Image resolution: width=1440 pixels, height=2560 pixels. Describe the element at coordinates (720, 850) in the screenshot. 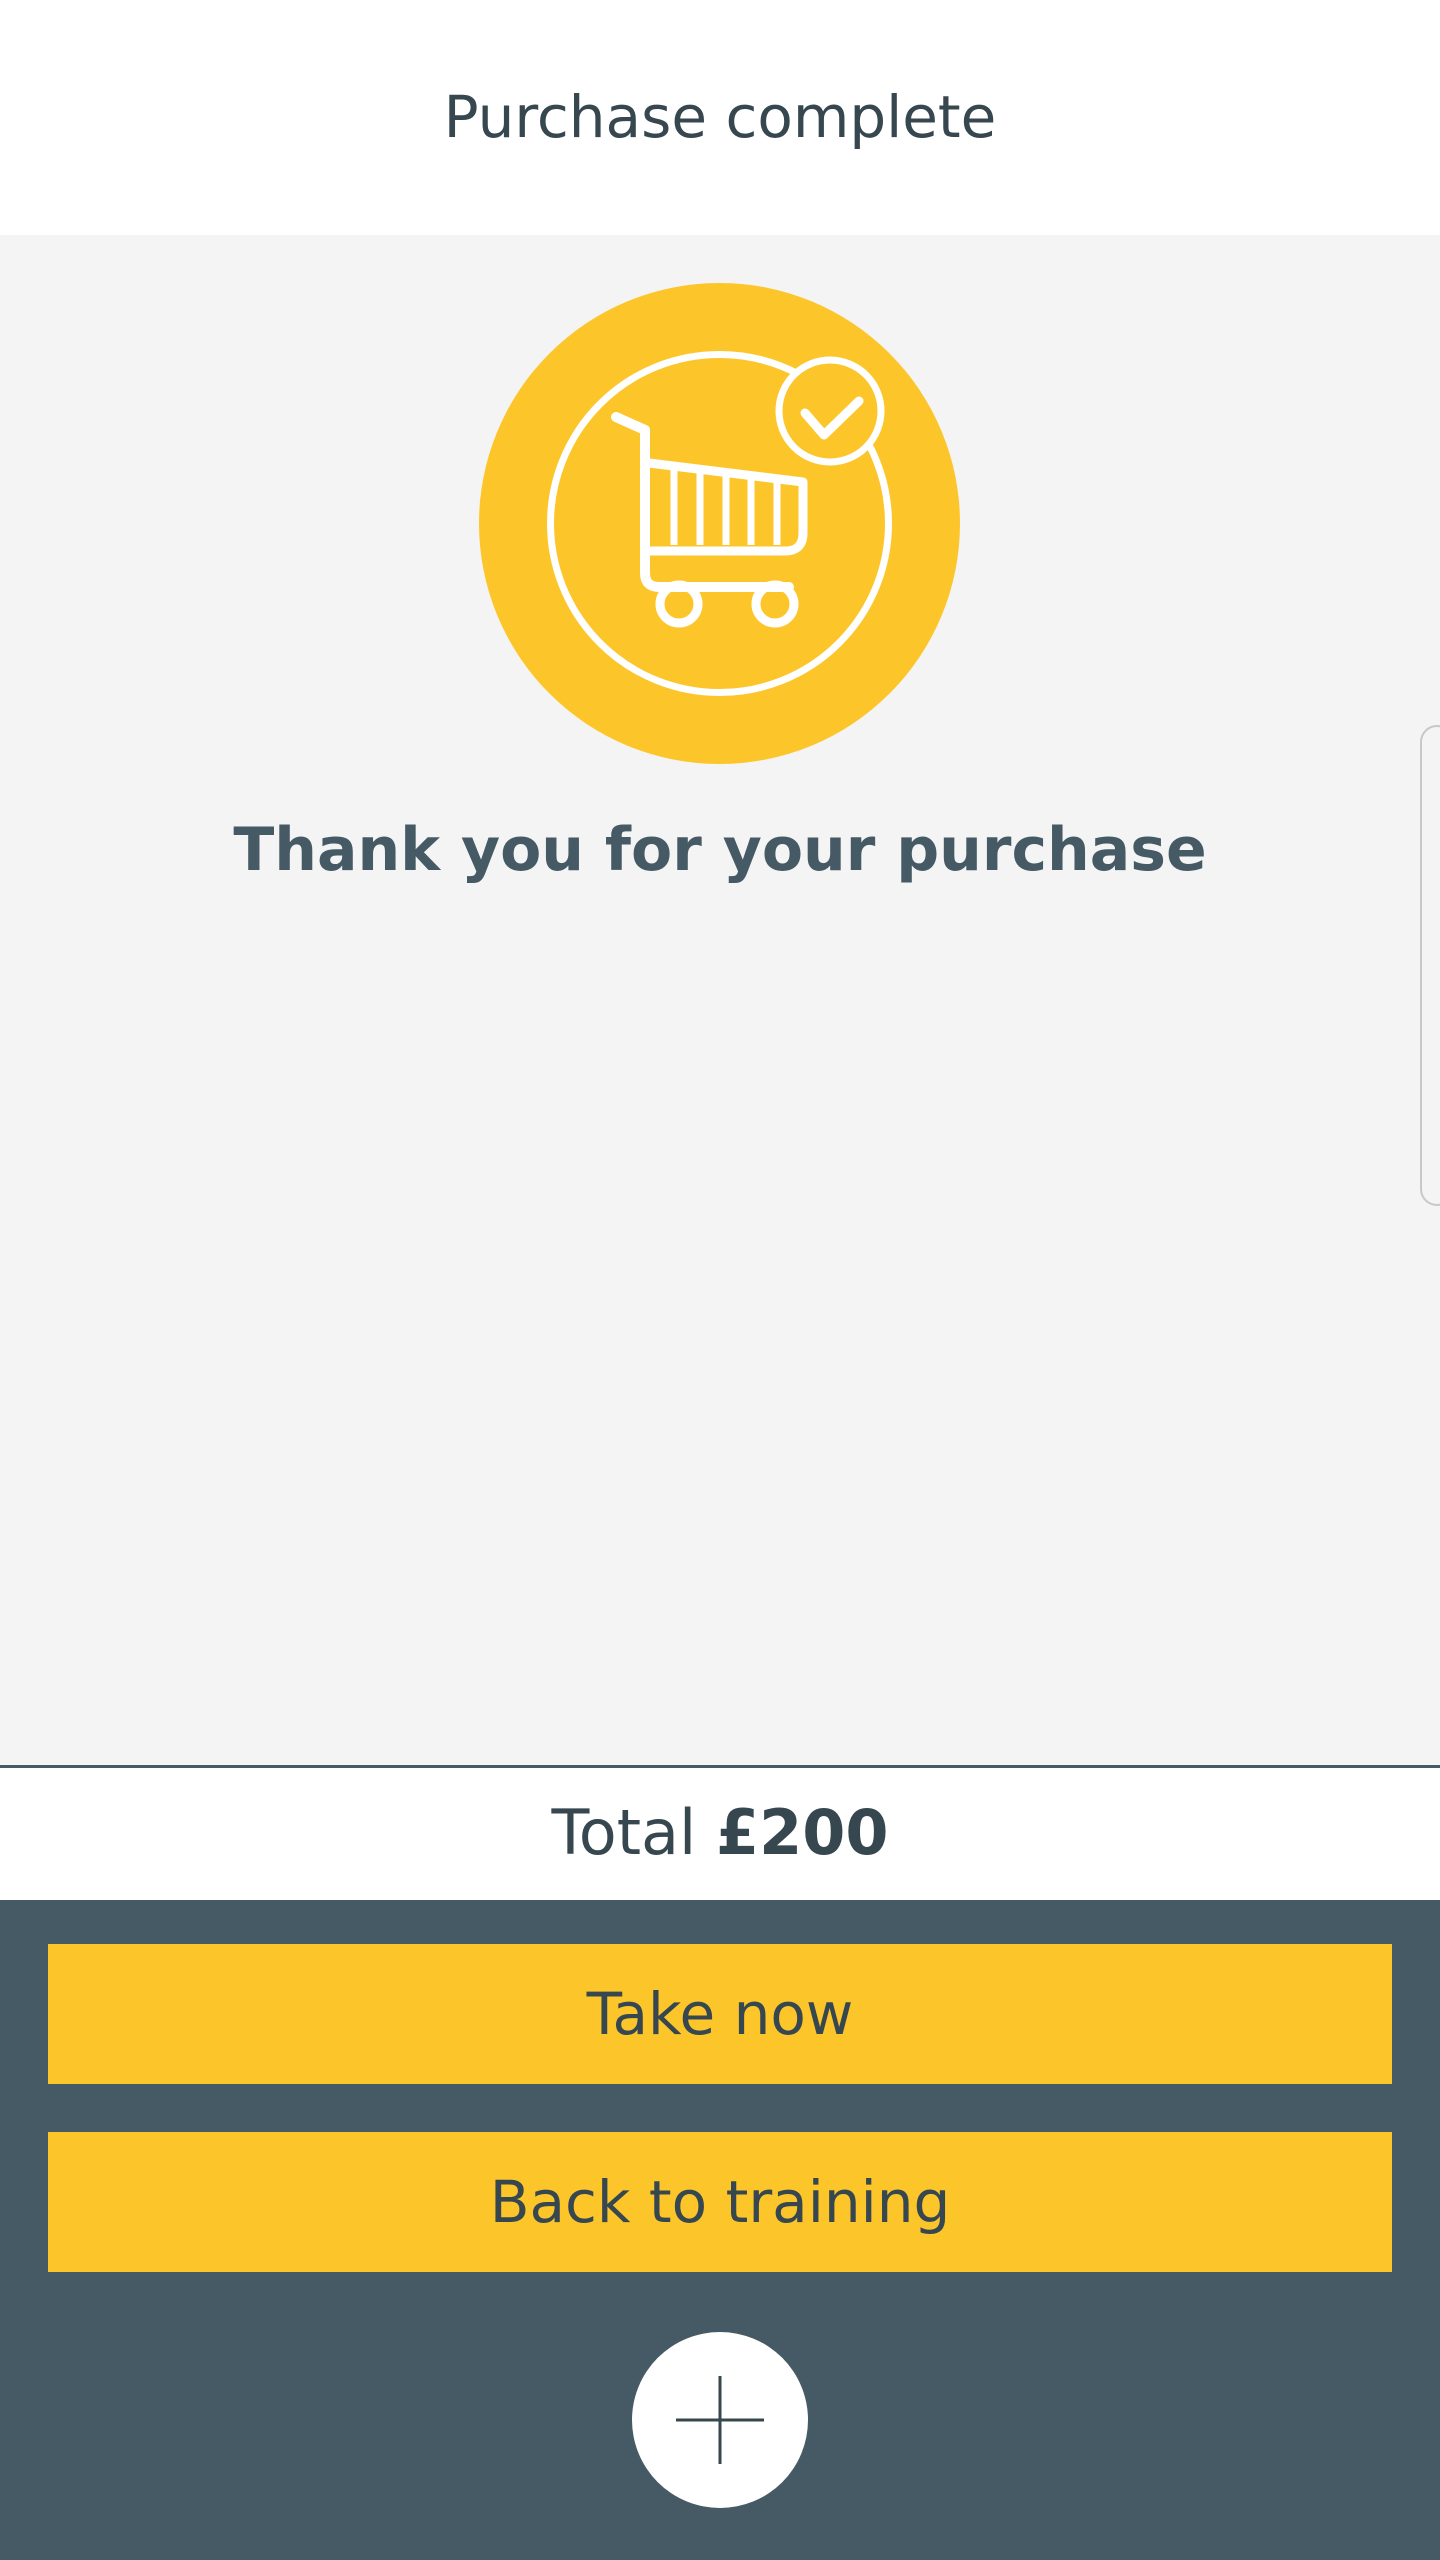

I see `success-message: Thank you for your purchase` at that location.